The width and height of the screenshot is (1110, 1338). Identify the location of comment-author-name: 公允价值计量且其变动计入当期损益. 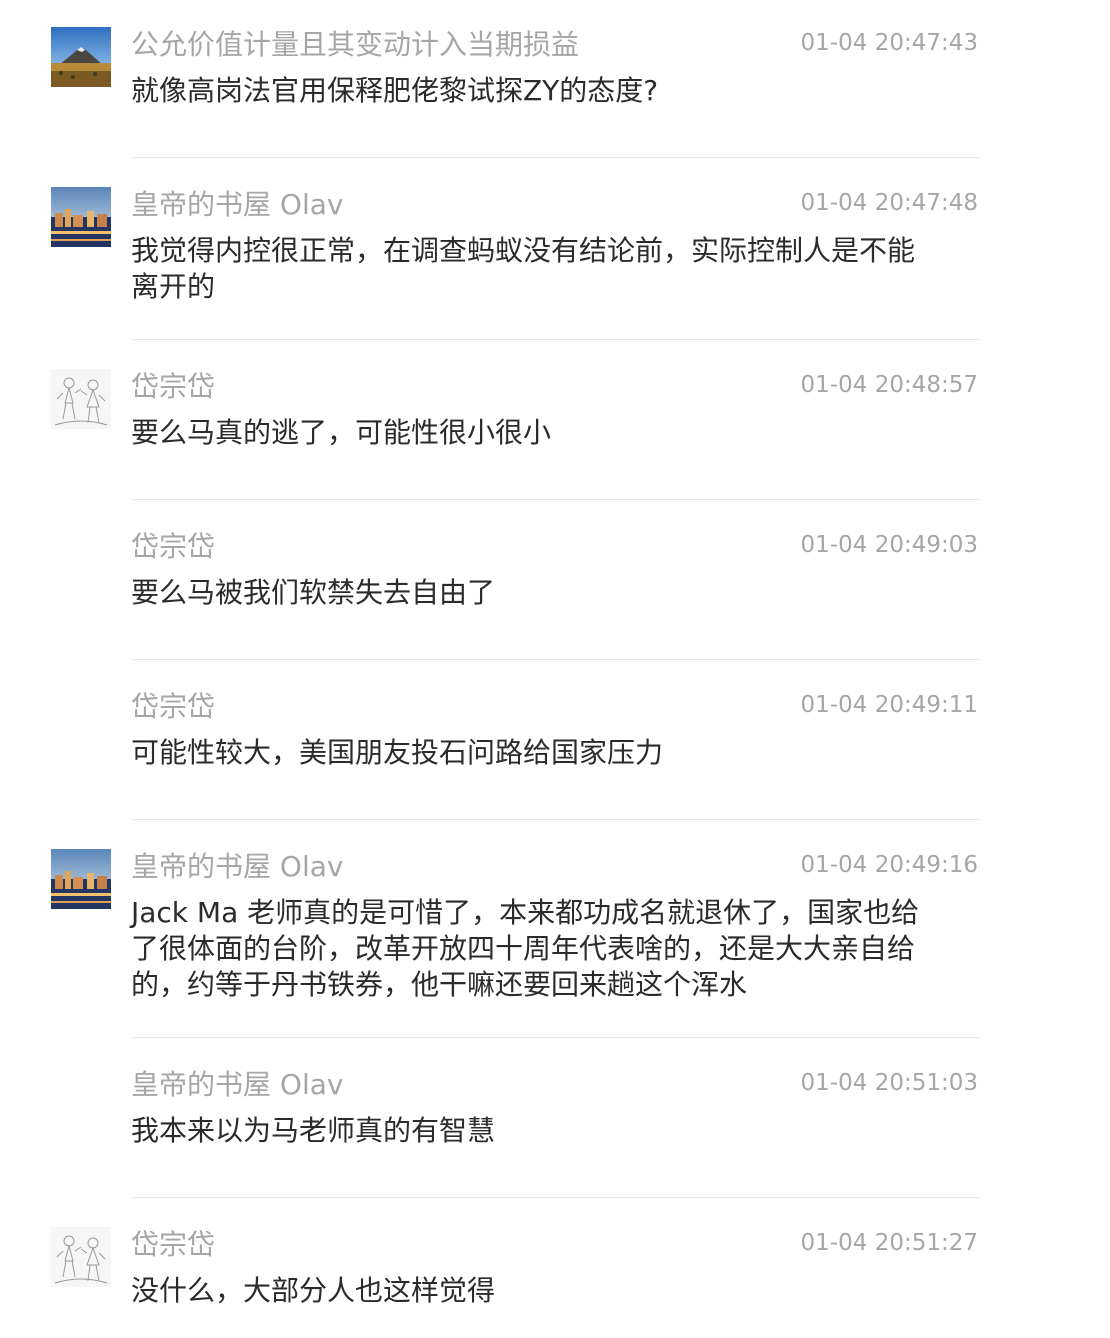
(355, 45).